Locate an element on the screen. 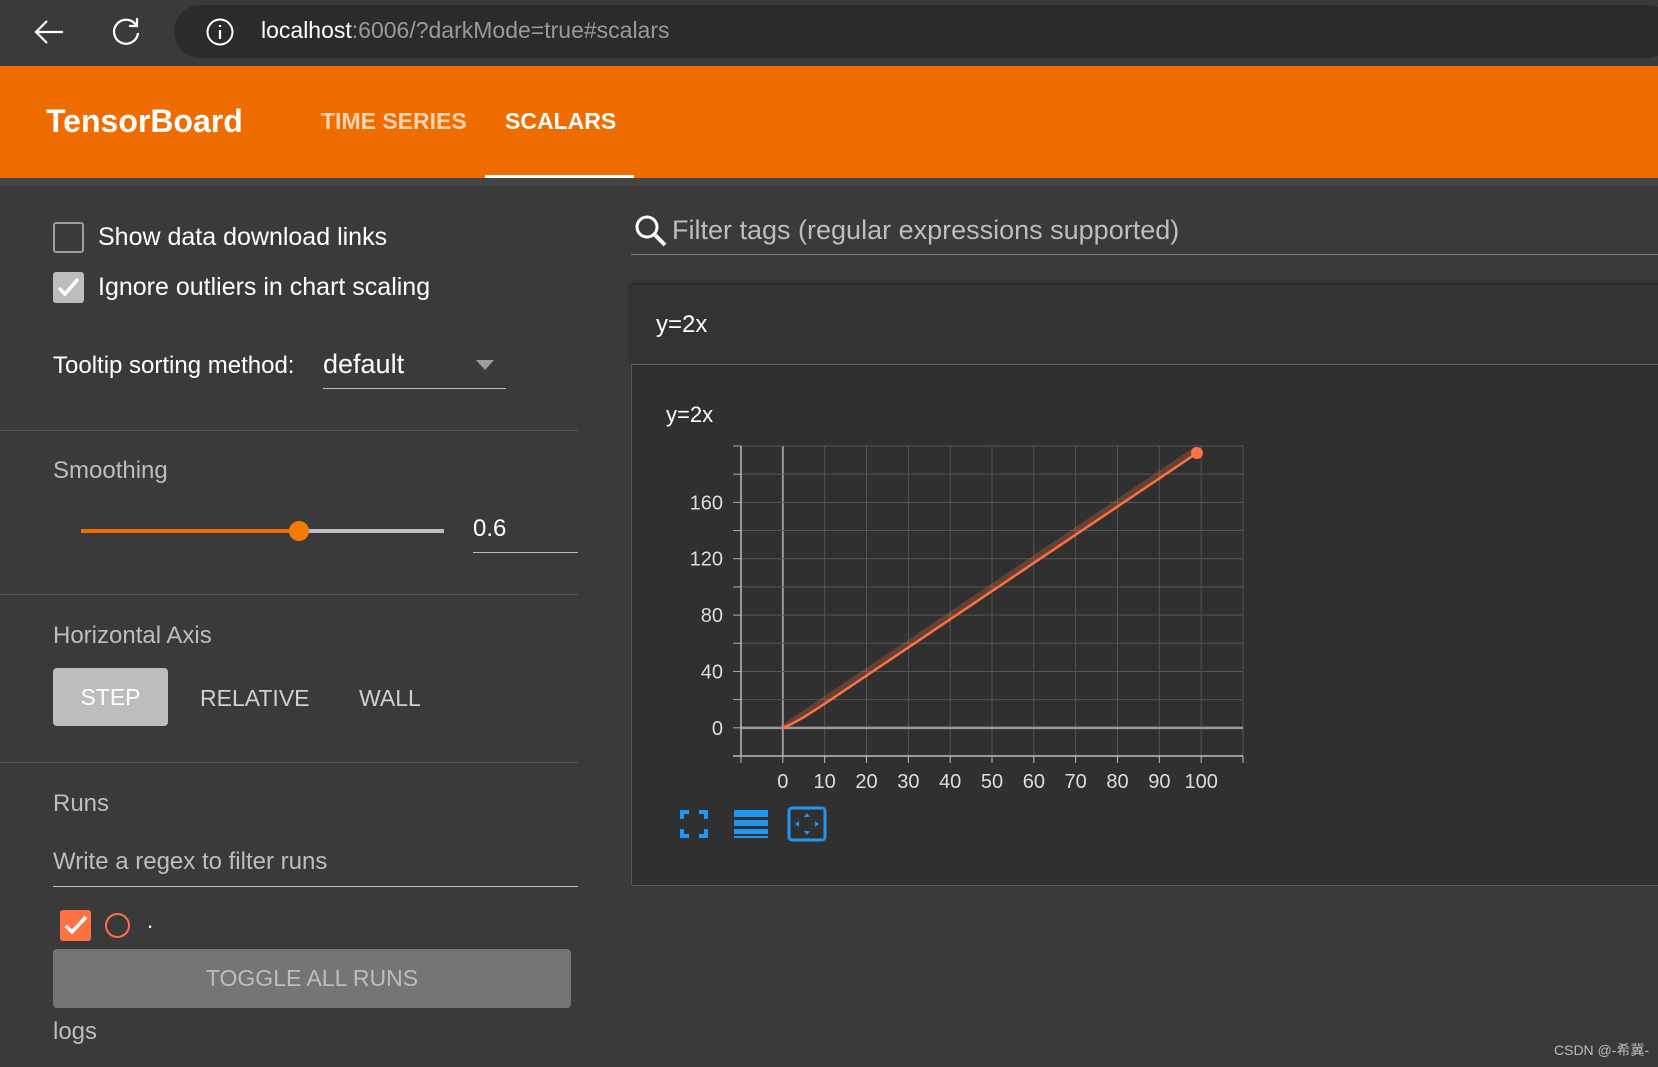 The image size is (1658, 1067). back-arrow-icon is located at coordinates (49, 32).